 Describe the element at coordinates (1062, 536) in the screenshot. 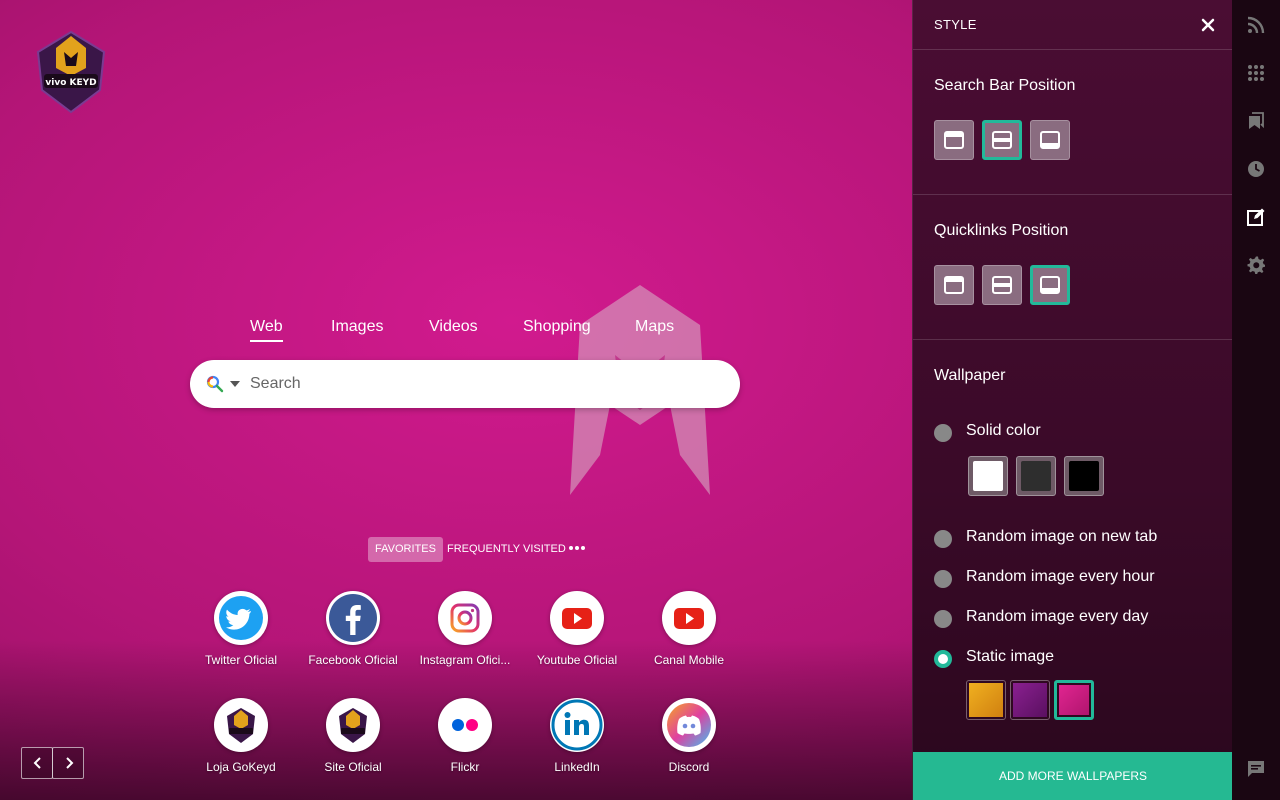

I see `radio-label: Random image on new tab` at that location.